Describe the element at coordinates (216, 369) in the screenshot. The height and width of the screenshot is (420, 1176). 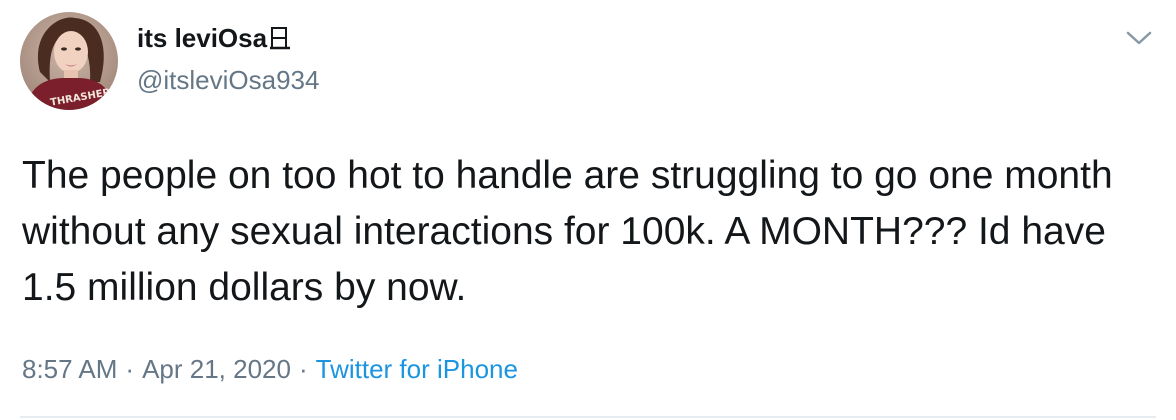
I see `tweet-date: Apr 21, 2020` at that location.